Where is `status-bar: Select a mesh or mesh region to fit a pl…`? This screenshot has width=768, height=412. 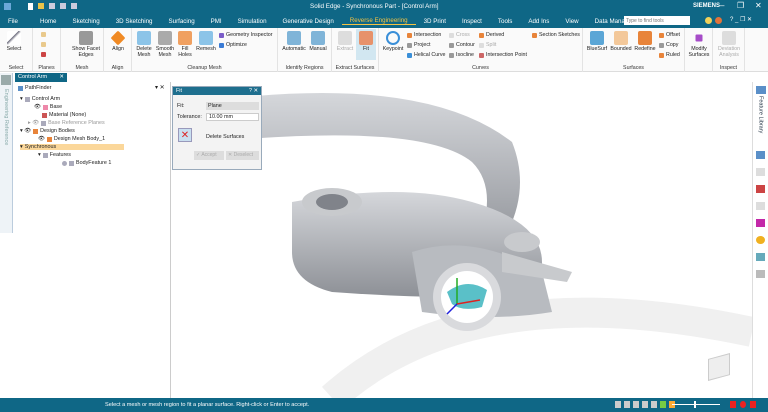 status-bar: Select a mesh or mesh region to fit a pl… is located at coordinates (384, 405).